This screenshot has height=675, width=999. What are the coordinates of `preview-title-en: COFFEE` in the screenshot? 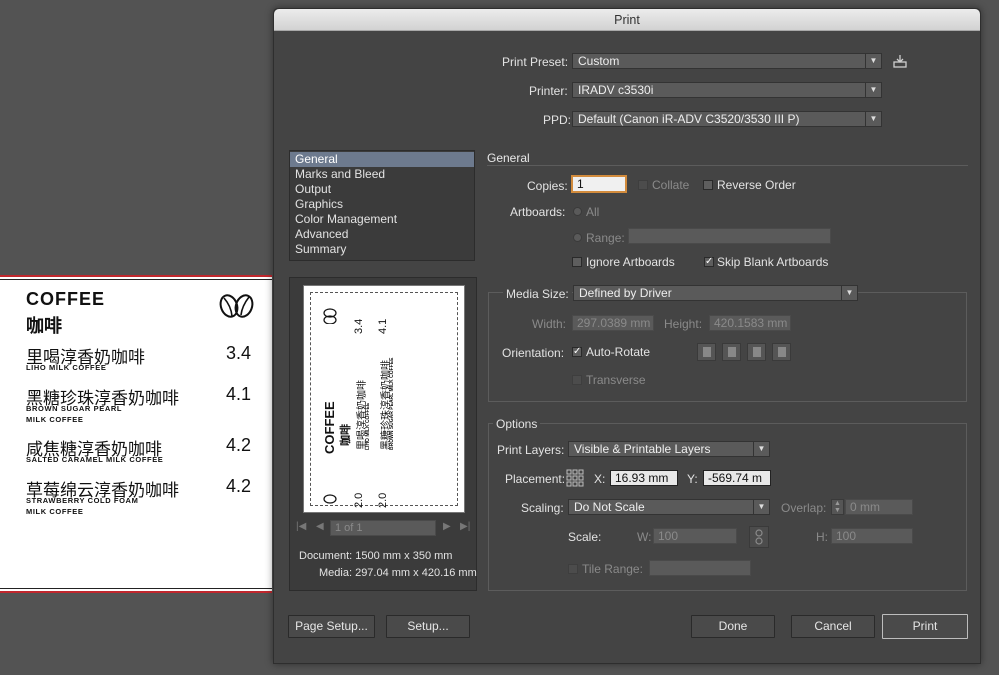 It's located at (329, 427).